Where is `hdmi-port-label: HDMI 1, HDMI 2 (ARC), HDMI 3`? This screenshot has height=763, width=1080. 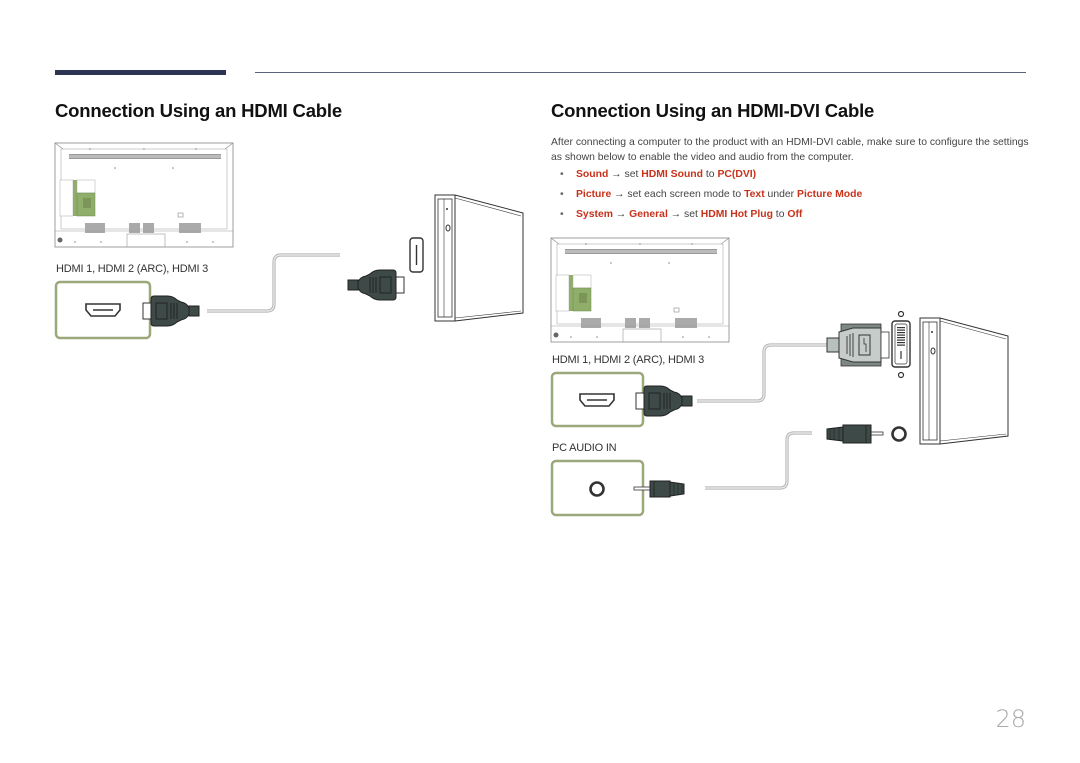
hdmi-port-label: HDMI 1, HDMI 2 (ARC), HDMI 3 is located at coordinates (132, 269).